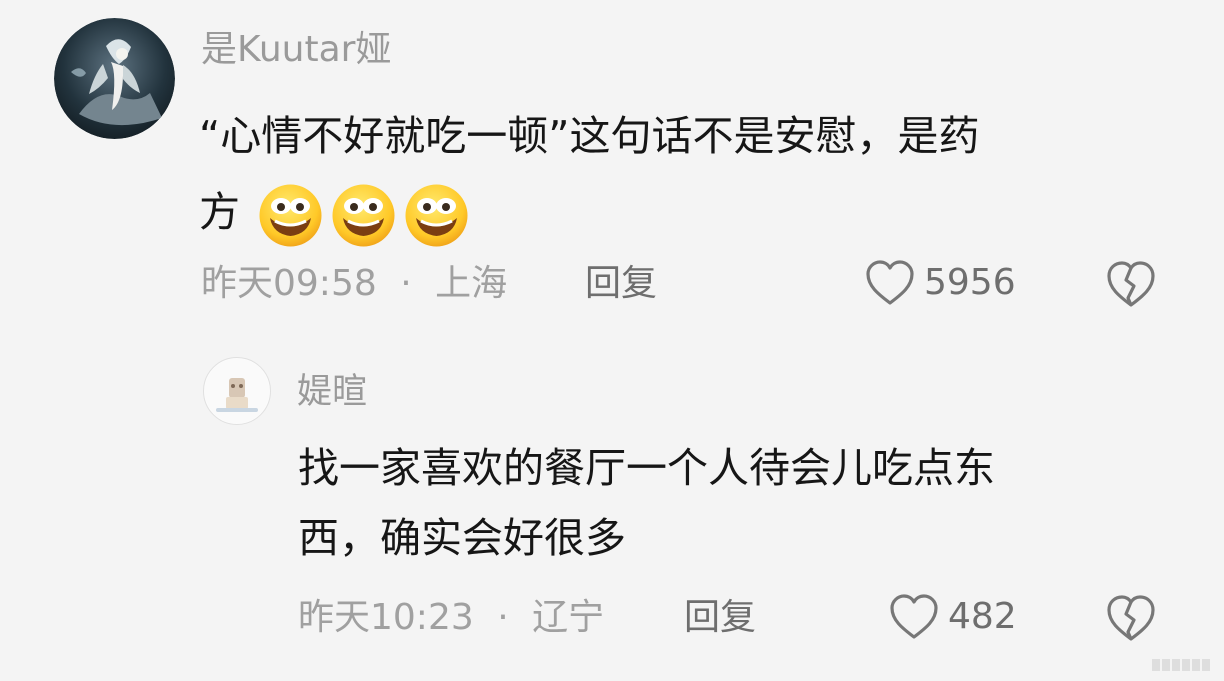  I want to click on comment-text: “心情不好就吃一顿”这句话不是安慰，是药 方, so click(589, 174).